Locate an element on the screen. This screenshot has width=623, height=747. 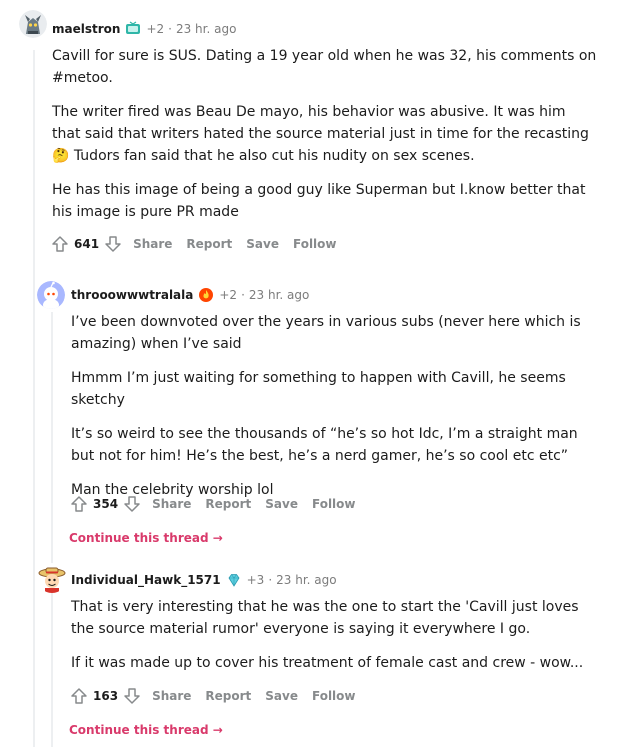
vote-score: 163 is located at coordinates (106, 696).